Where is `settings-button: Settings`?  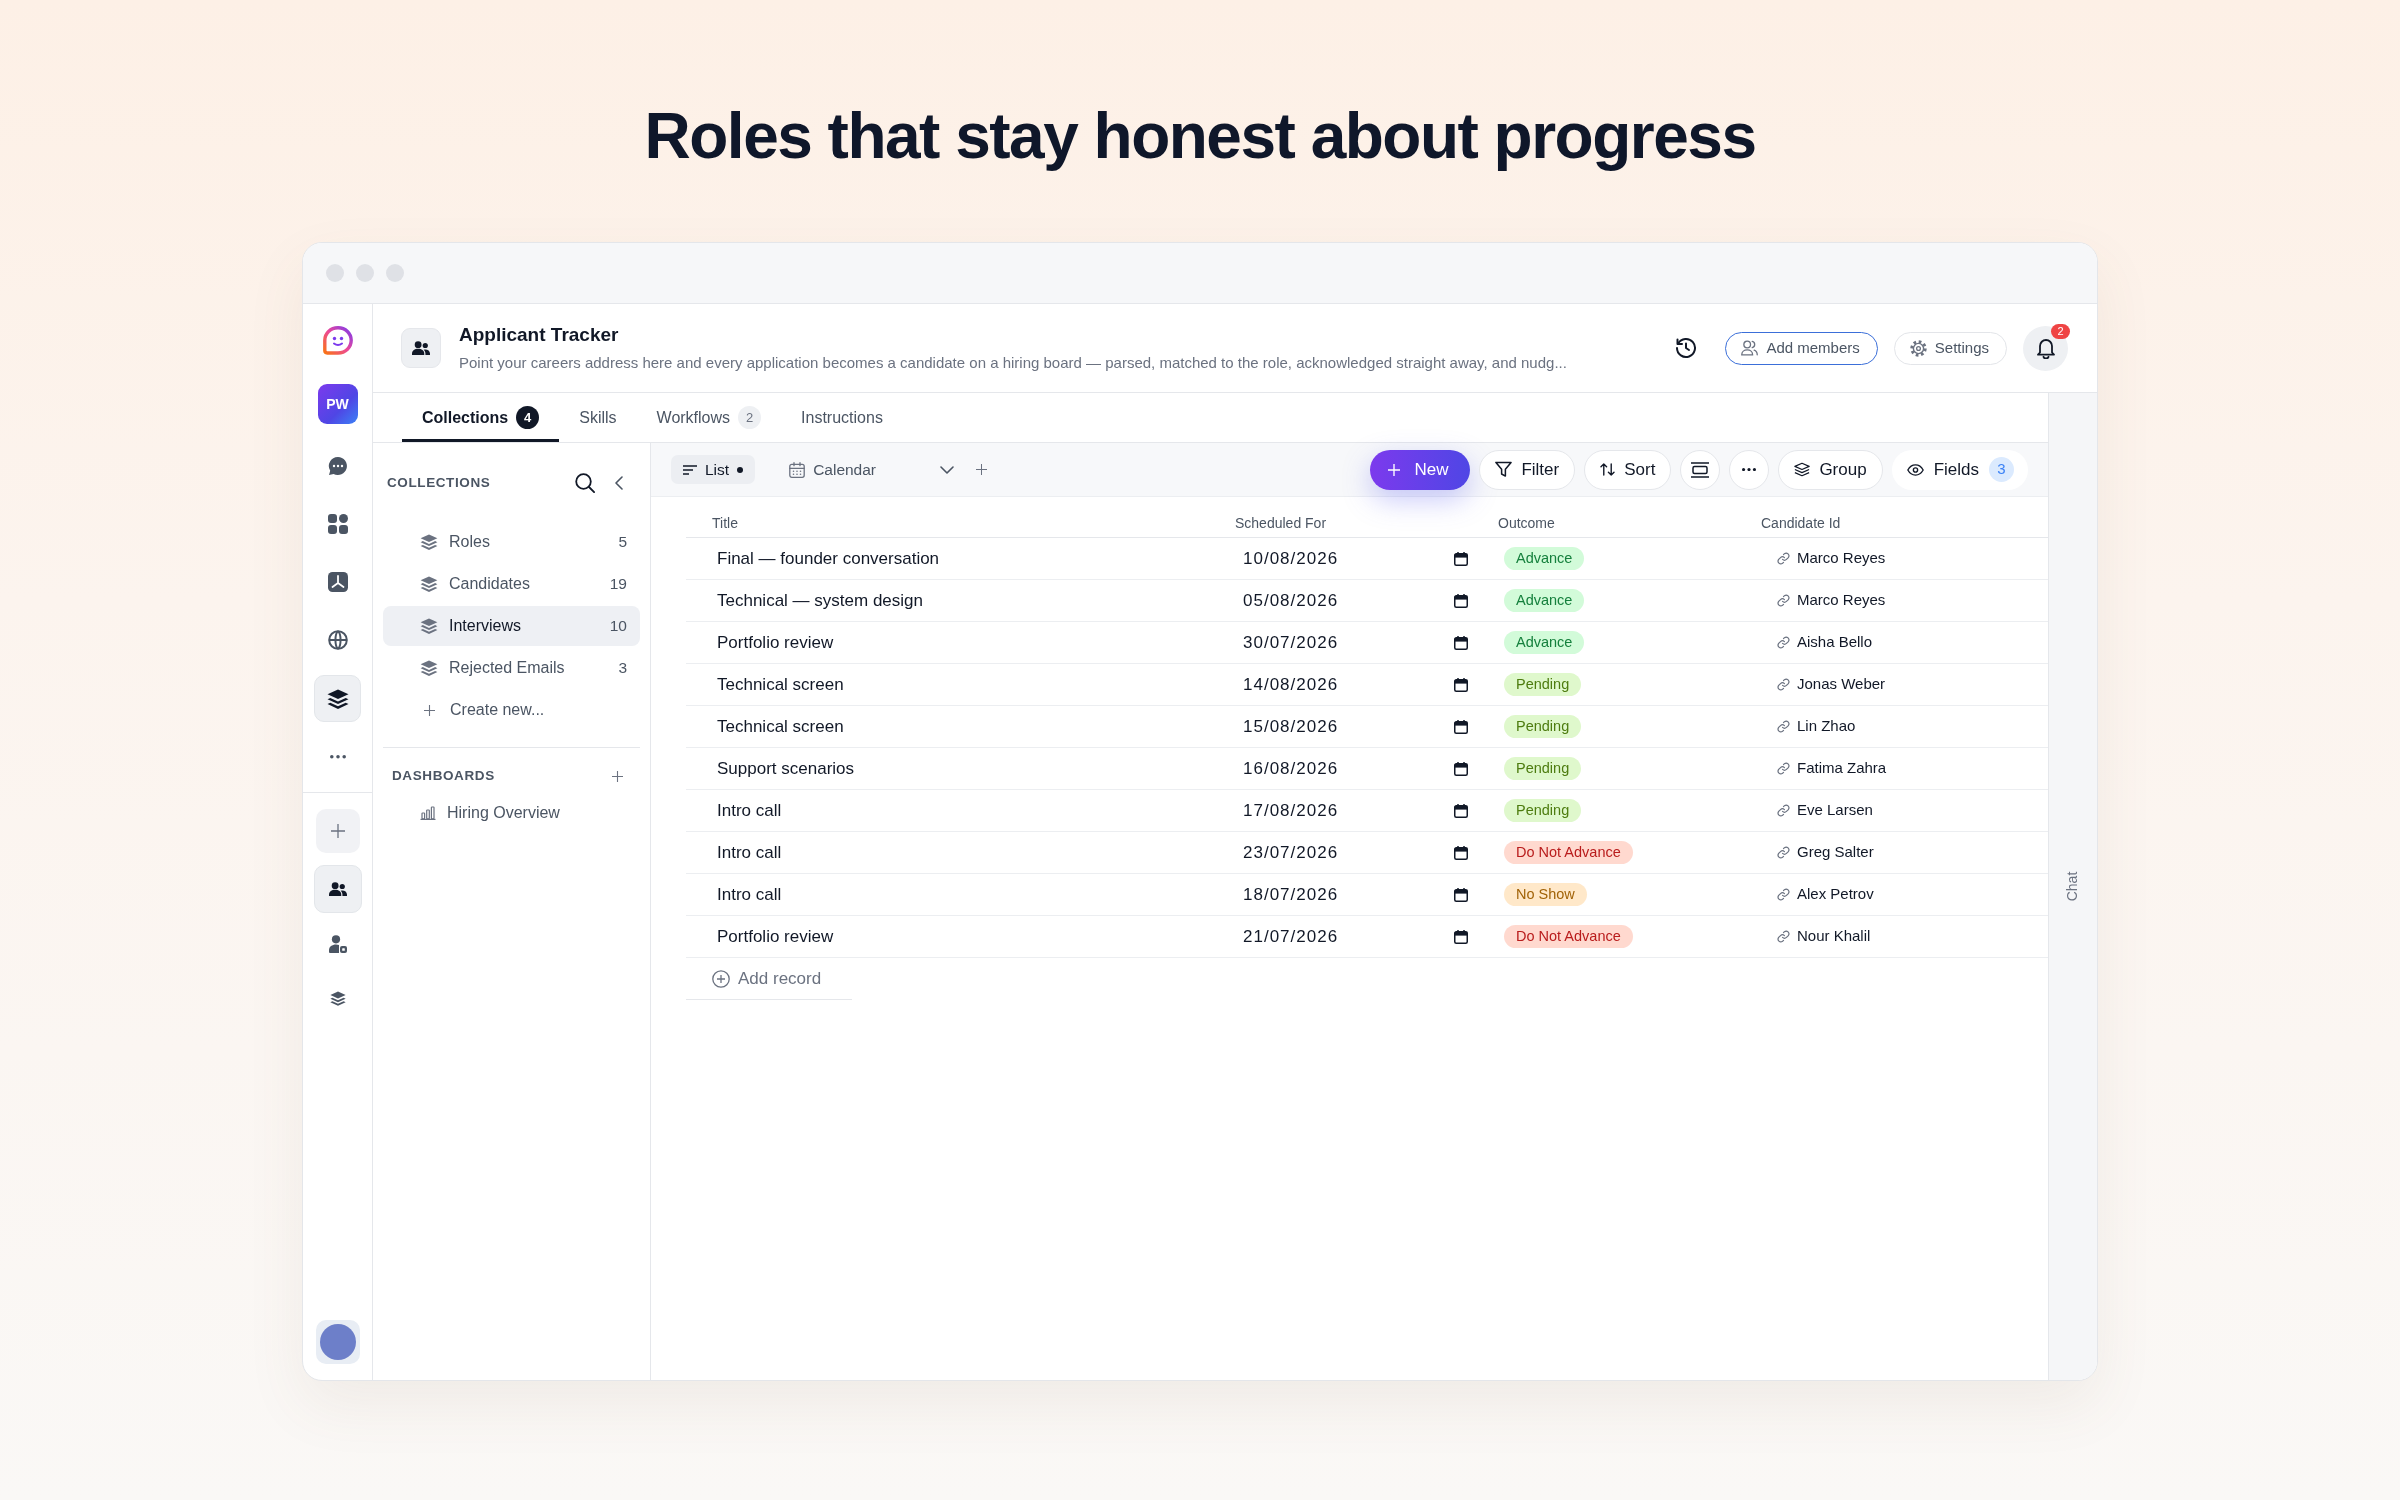 settings-button: Settings is located at coordinates (1950, 348).